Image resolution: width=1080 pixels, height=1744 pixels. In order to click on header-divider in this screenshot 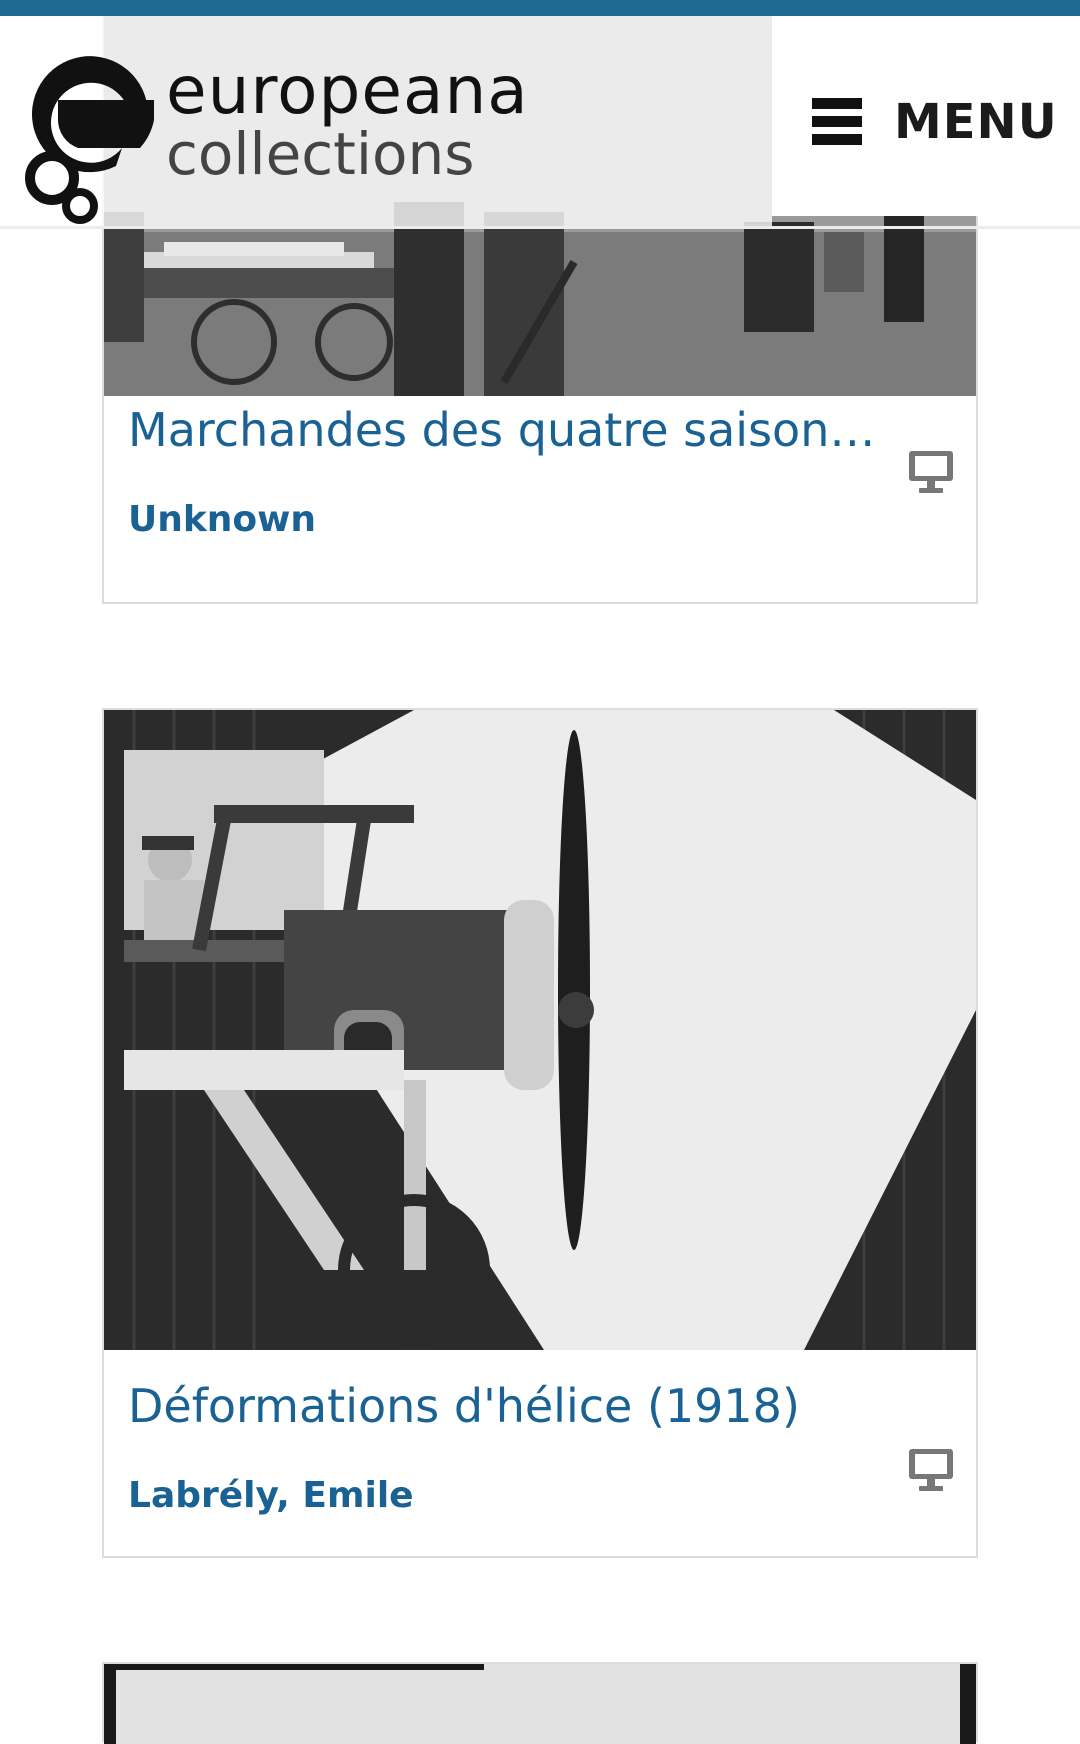, I will do `click(540, 227)`.